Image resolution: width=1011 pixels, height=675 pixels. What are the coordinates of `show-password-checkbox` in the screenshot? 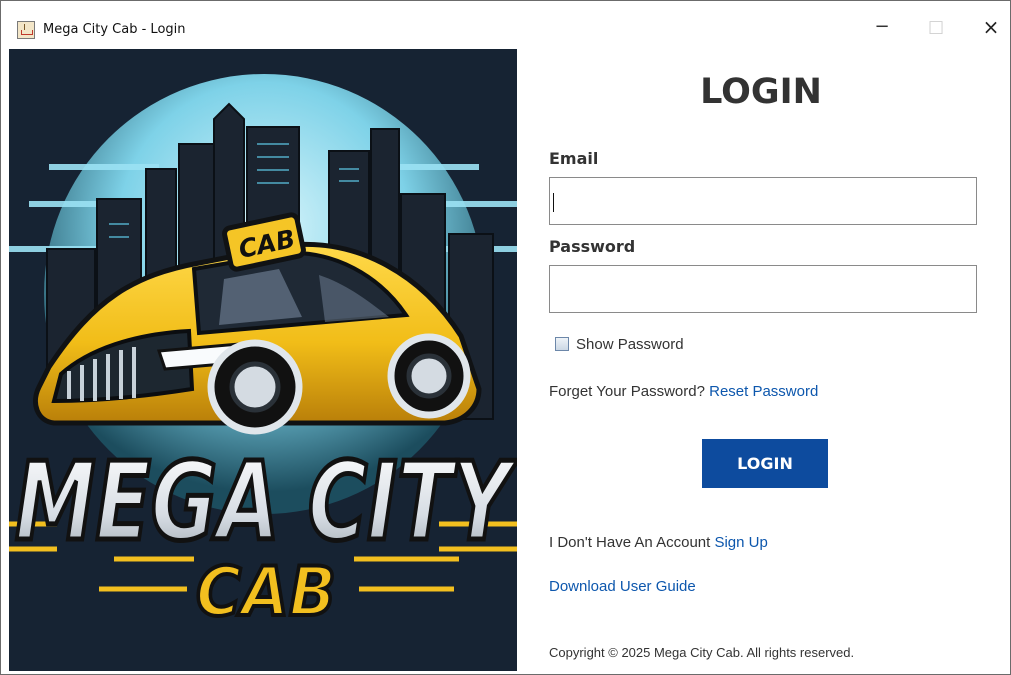 It's located at (562, 344).